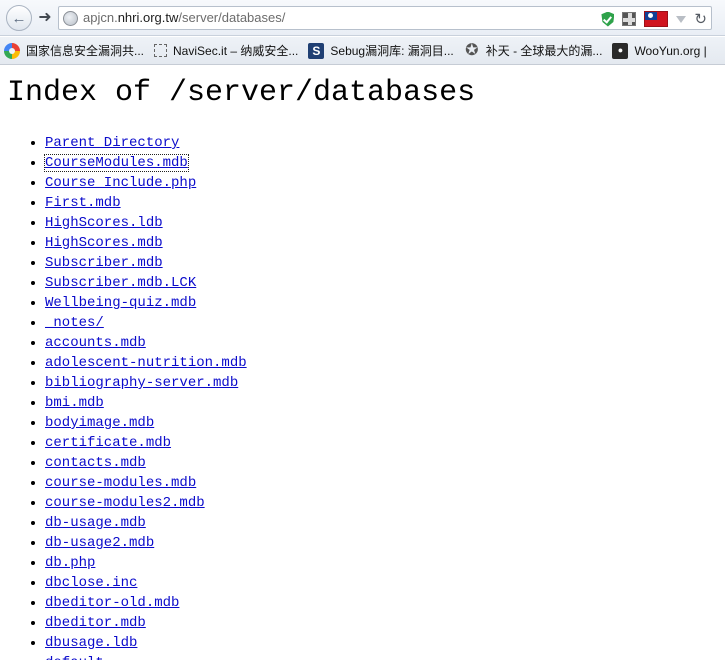 This screenshot has width=725, height=660. What do you see at coordinates (161, 50) in the screenshot?
I see `dashed-square-icon` at bounding box center [161, 50].